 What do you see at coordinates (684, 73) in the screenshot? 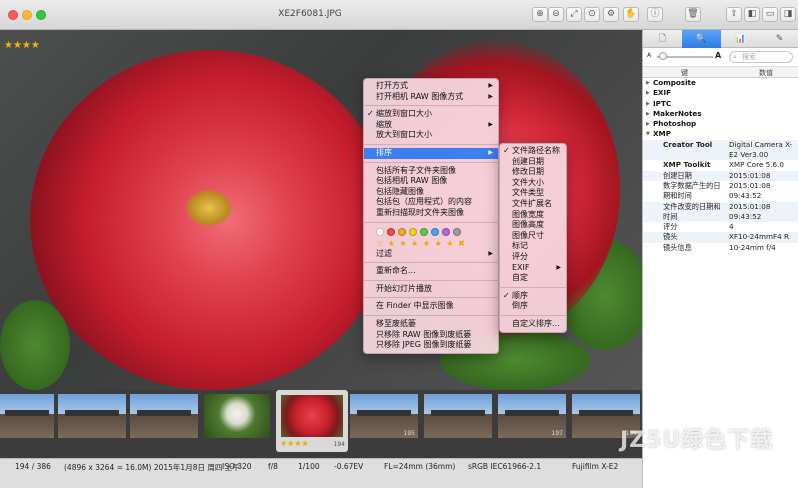
I see `column-key: 键` at bounding box center [684, 73].